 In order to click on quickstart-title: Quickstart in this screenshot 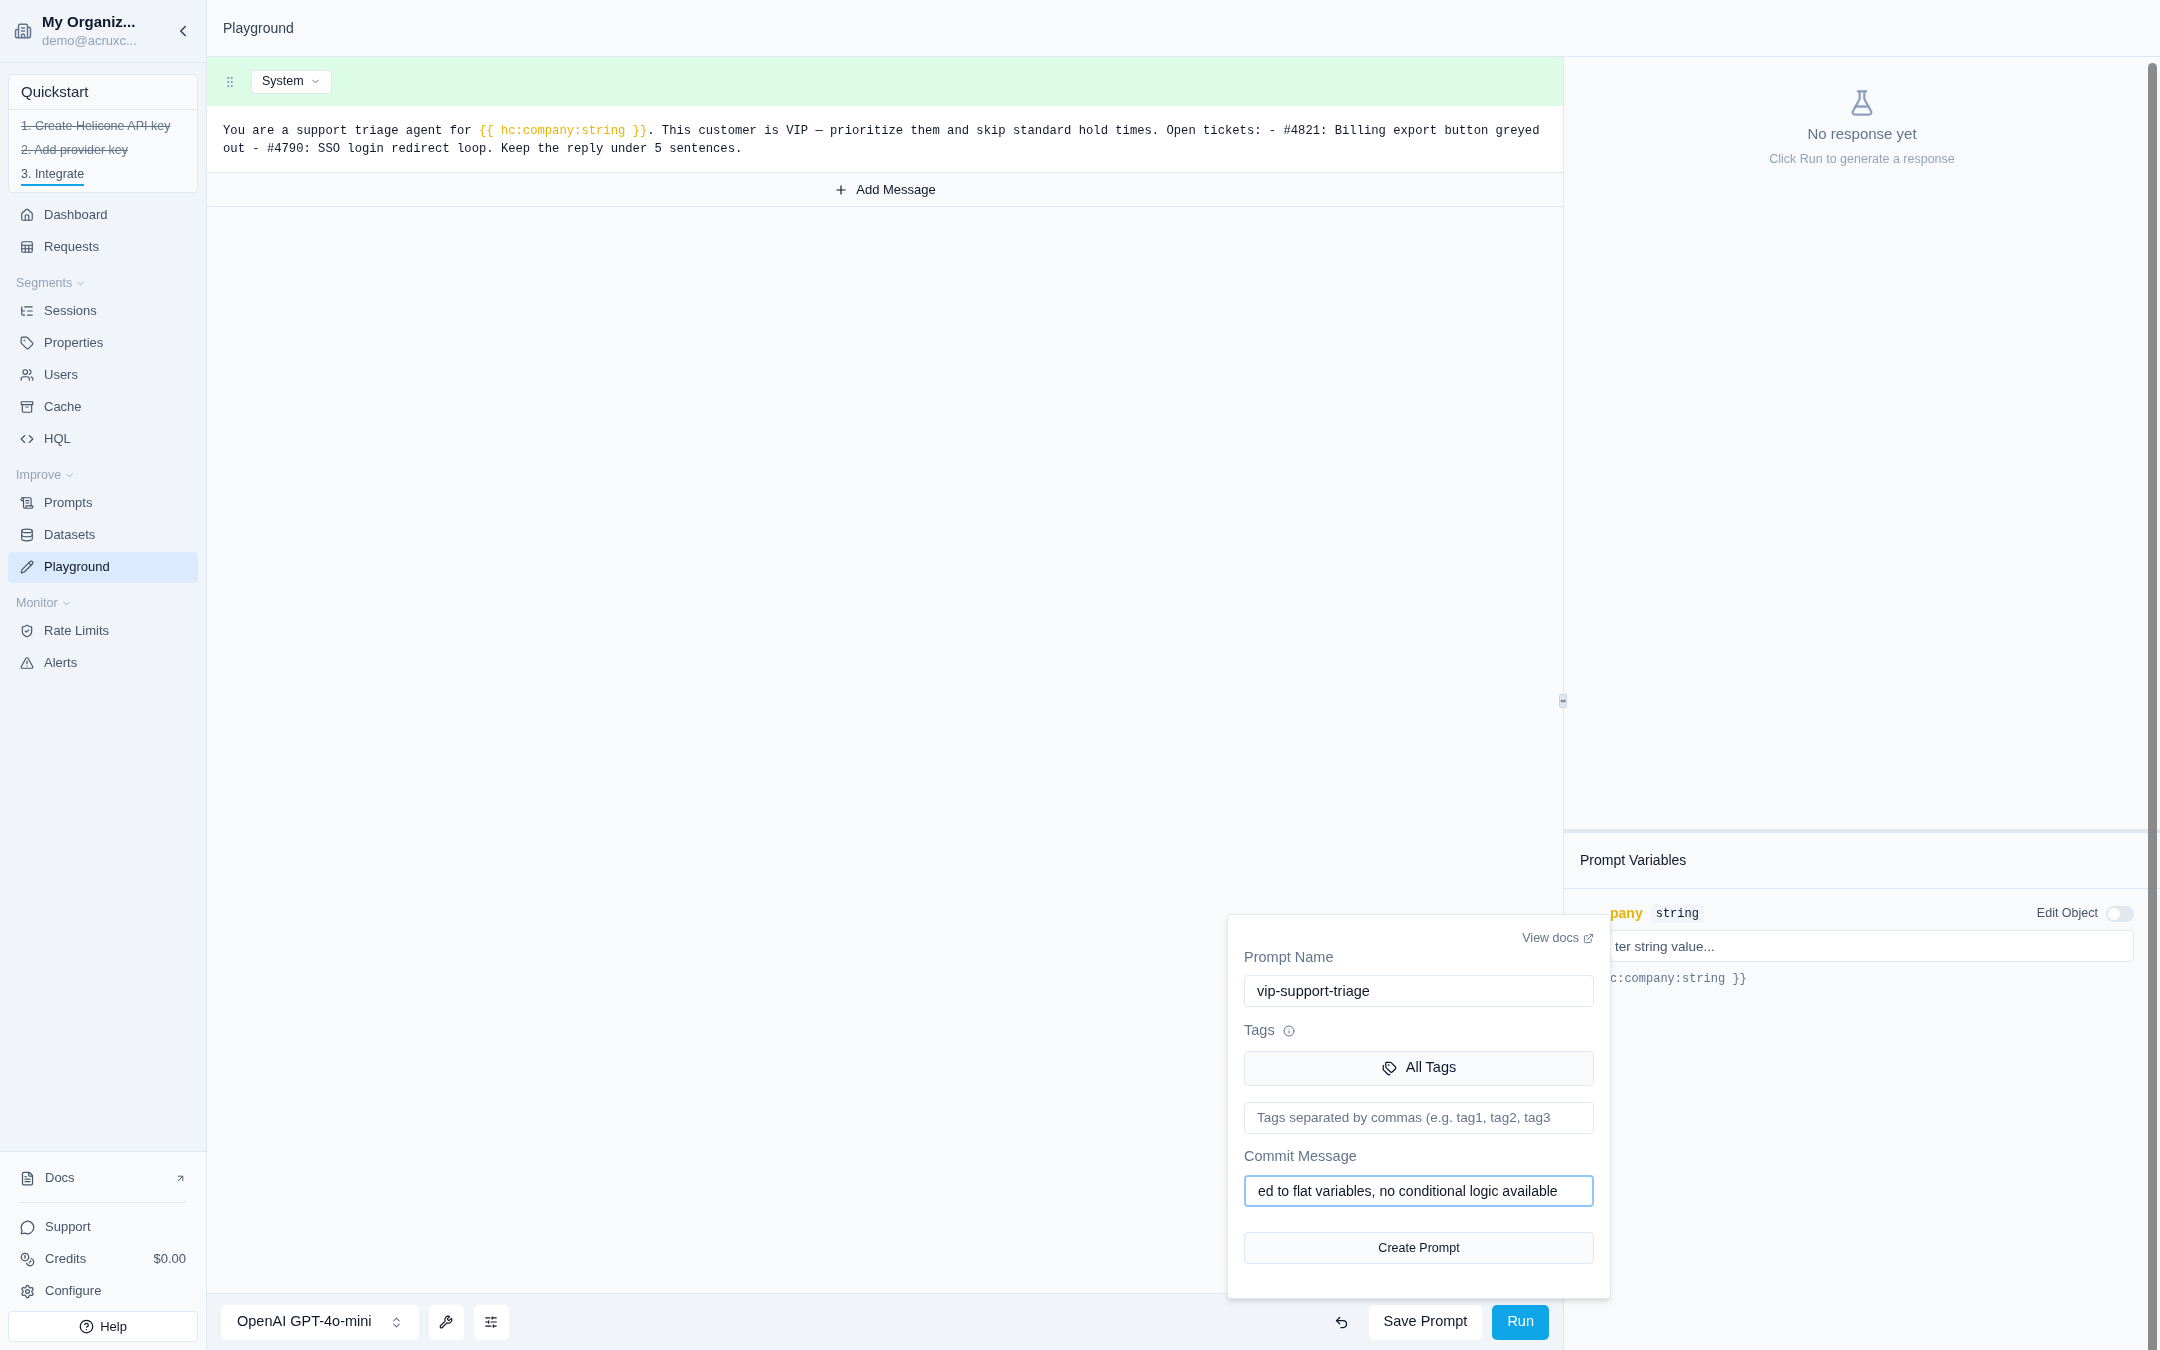, I will do `click(103, 92)`.